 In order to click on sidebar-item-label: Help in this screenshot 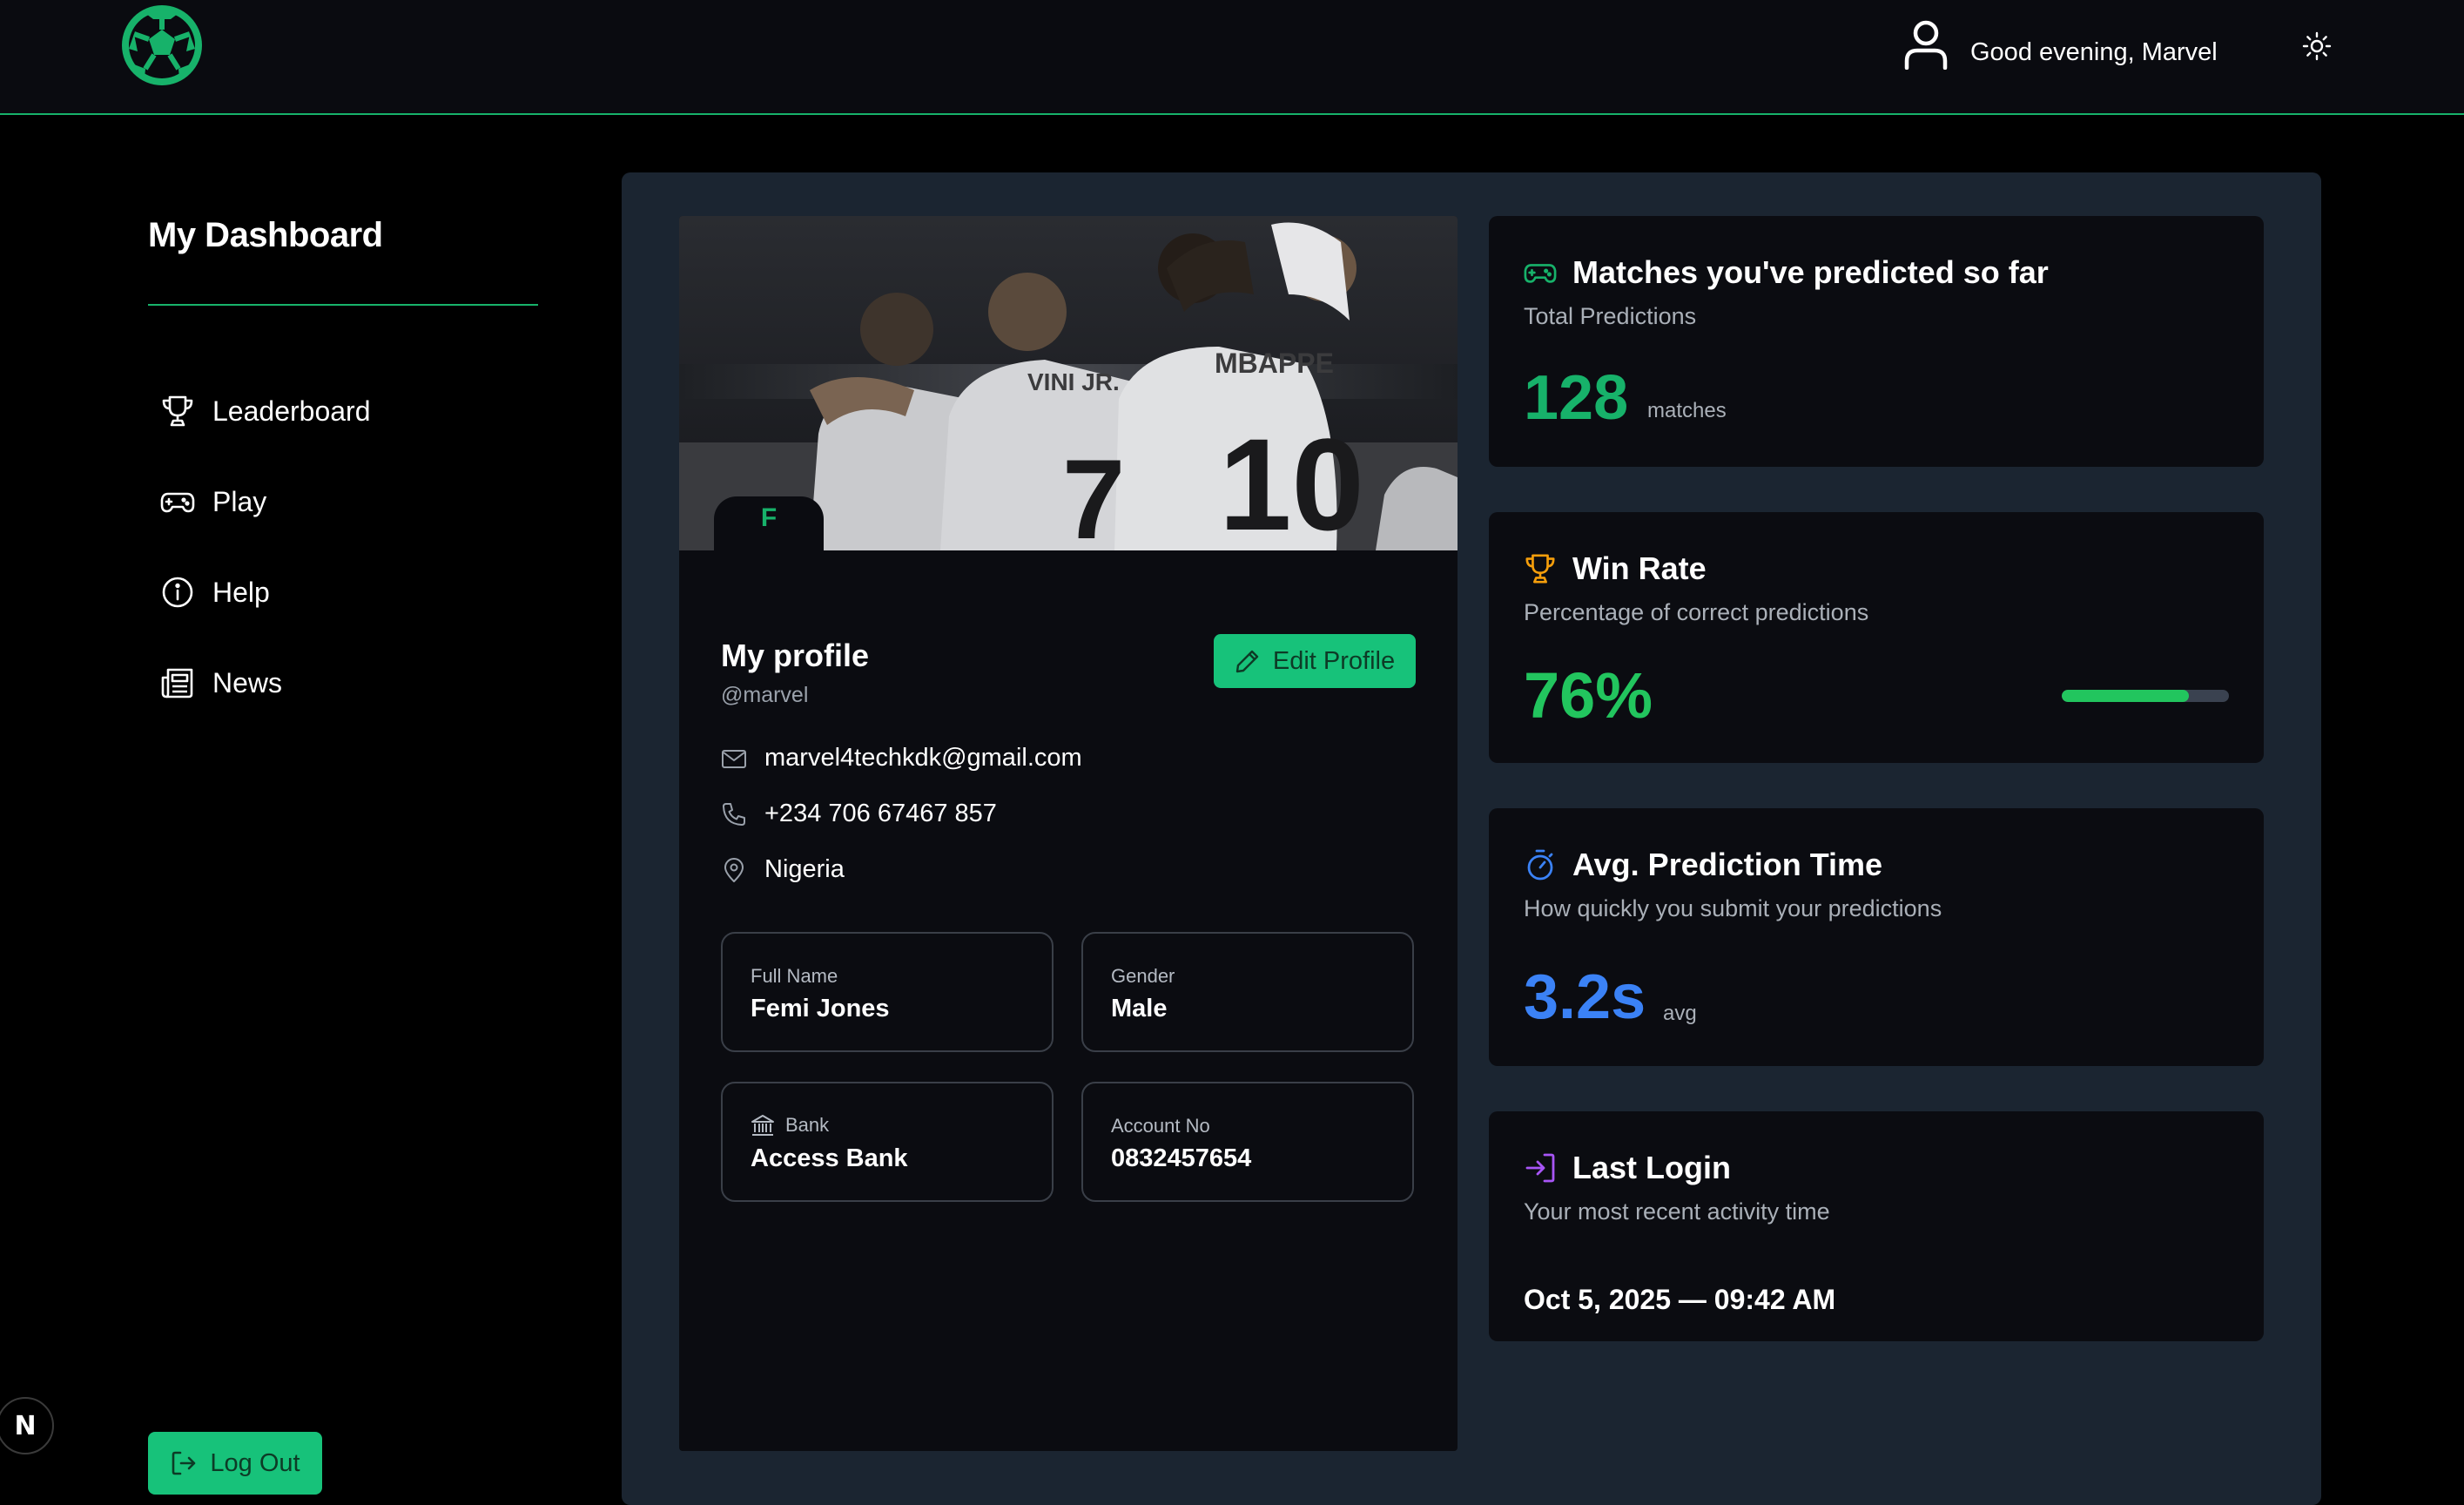, I will do `click(241, 592)`.